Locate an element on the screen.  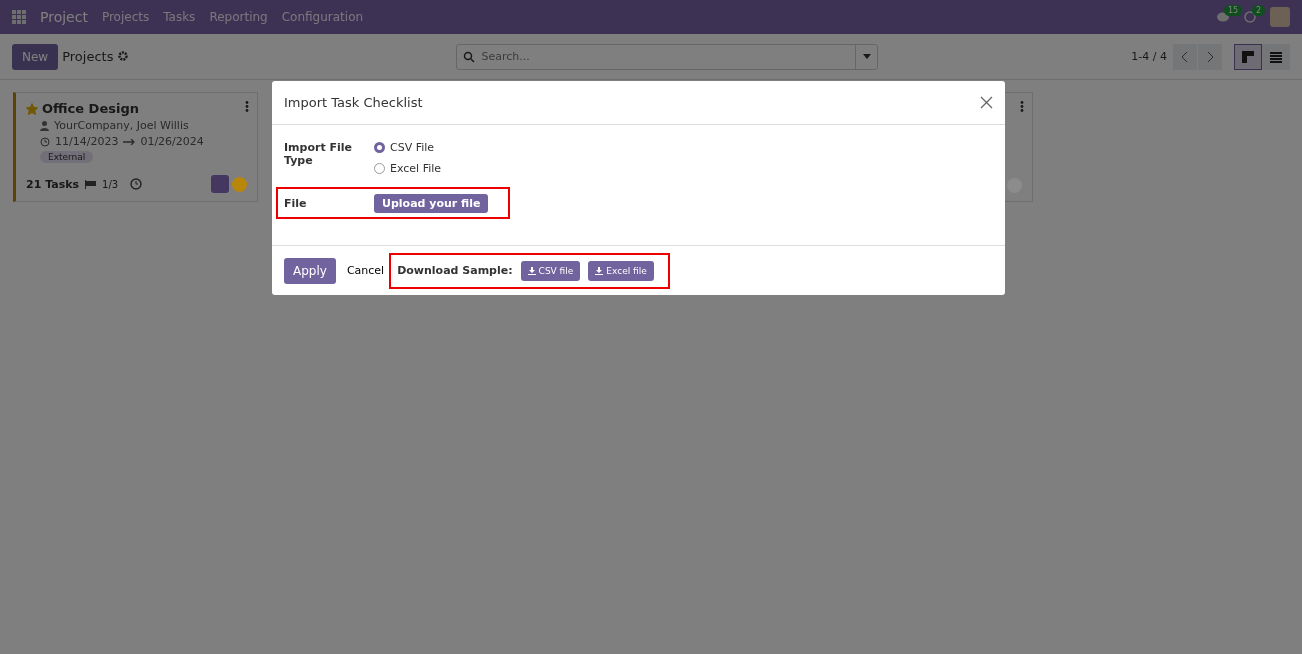
kanban-view-button is located at coordinates (1248, 56).